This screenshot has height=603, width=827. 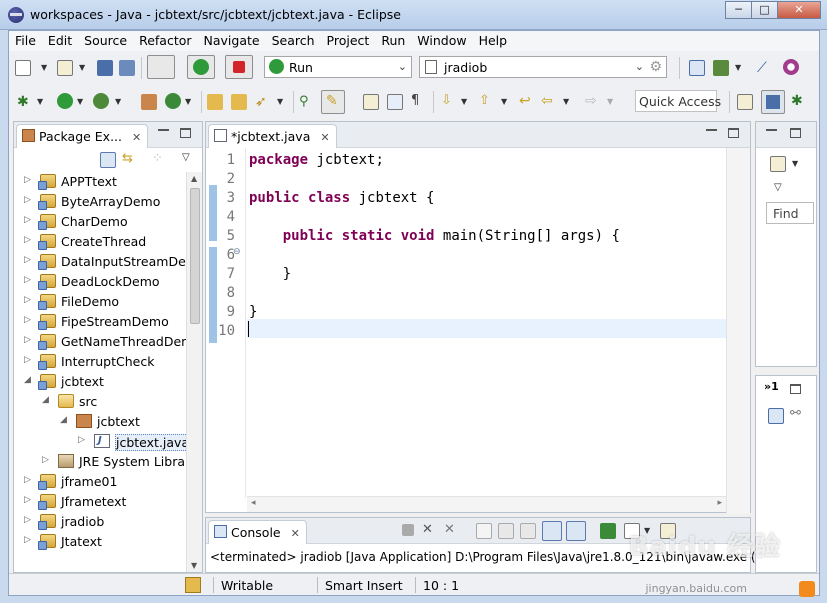 I want to click on expanded-arrow-icon: ◢, so click(x=27, y=380).